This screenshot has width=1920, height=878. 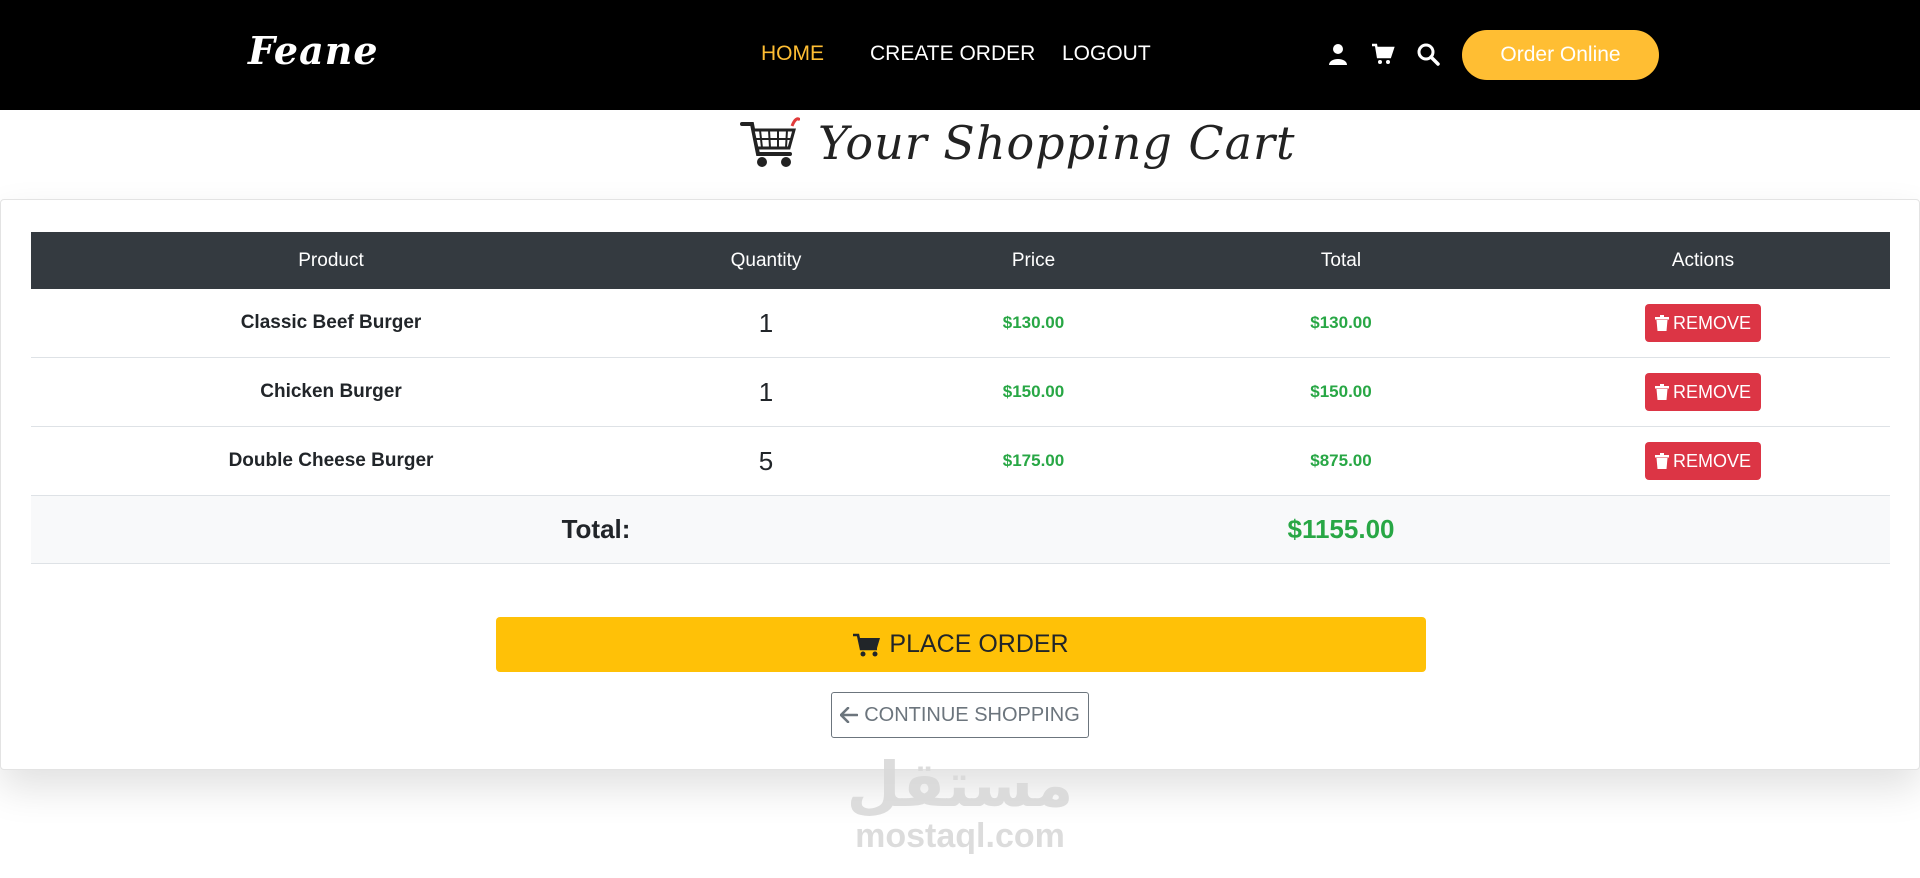 I want to click on shopping-cart-icon, so click(x=770, y=142).